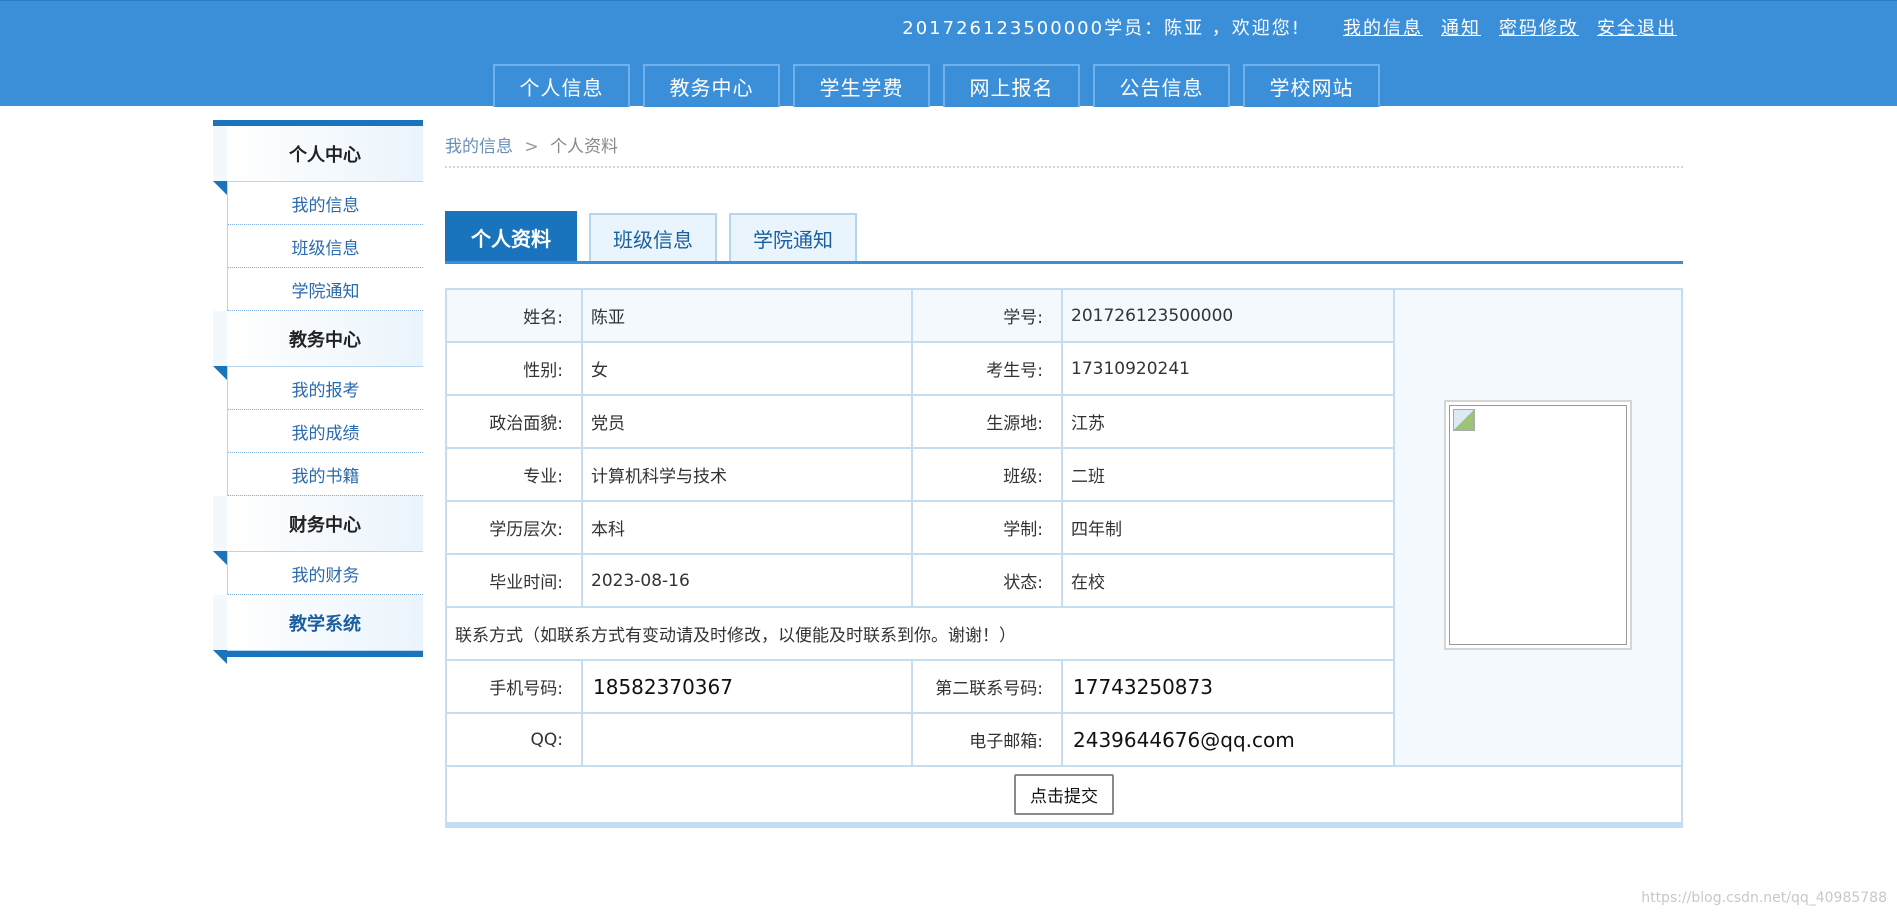 Image resolution: width=1897 pixels, height=920 pixels. I want to click on tab-college-notice: 学院通知, so click(793, 237).